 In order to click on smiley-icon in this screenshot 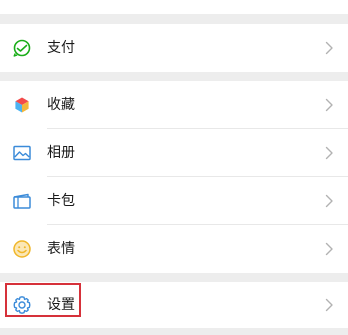, I will do `click(22, 249)`.